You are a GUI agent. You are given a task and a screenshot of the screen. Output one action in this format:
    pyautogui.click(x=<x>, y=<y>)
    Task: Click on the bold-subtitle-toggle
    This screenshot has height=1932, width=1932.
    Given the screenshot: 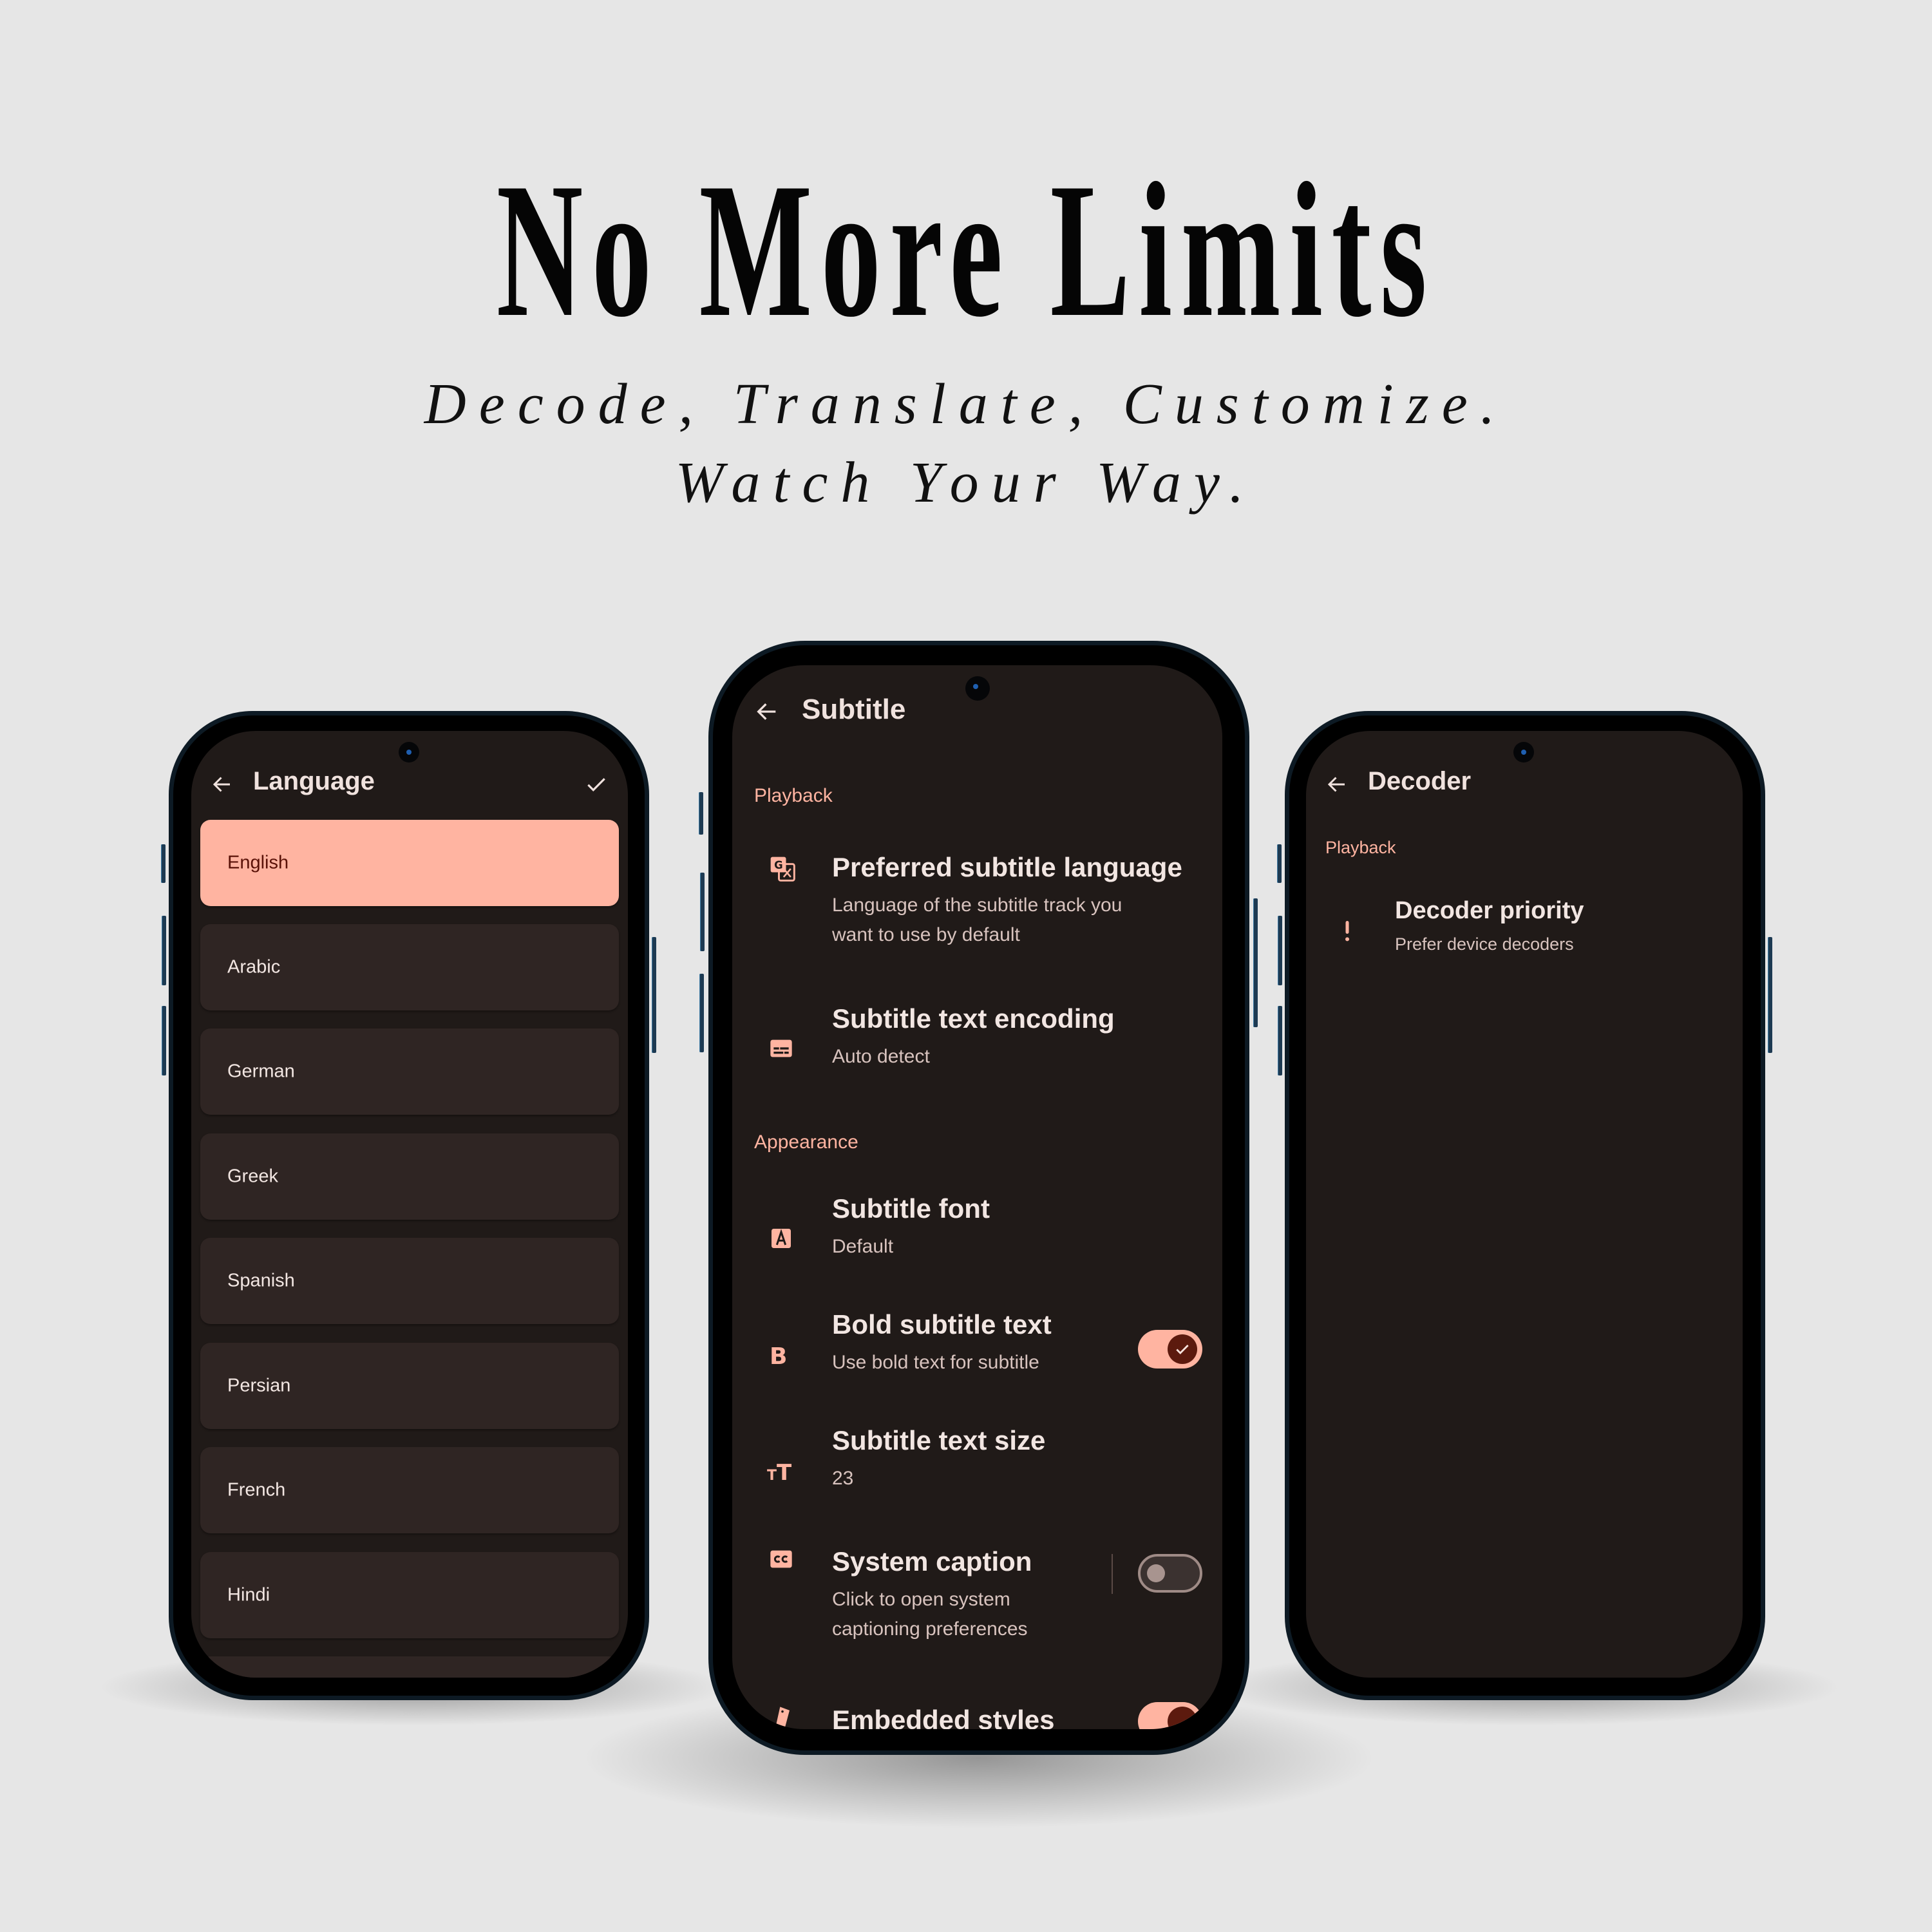 What is the action you would take?
    pyautogui.click(x=1170, y=1349)
    